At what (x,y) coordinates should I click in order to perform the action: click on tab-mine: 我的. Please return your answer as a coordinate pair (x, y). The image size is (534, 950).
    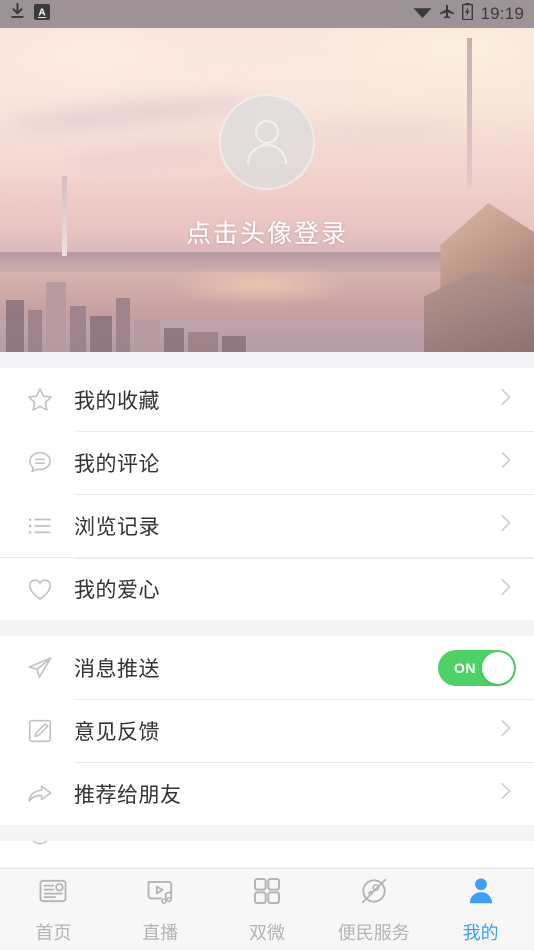
    Looking at the image, I should click on (480, 910).